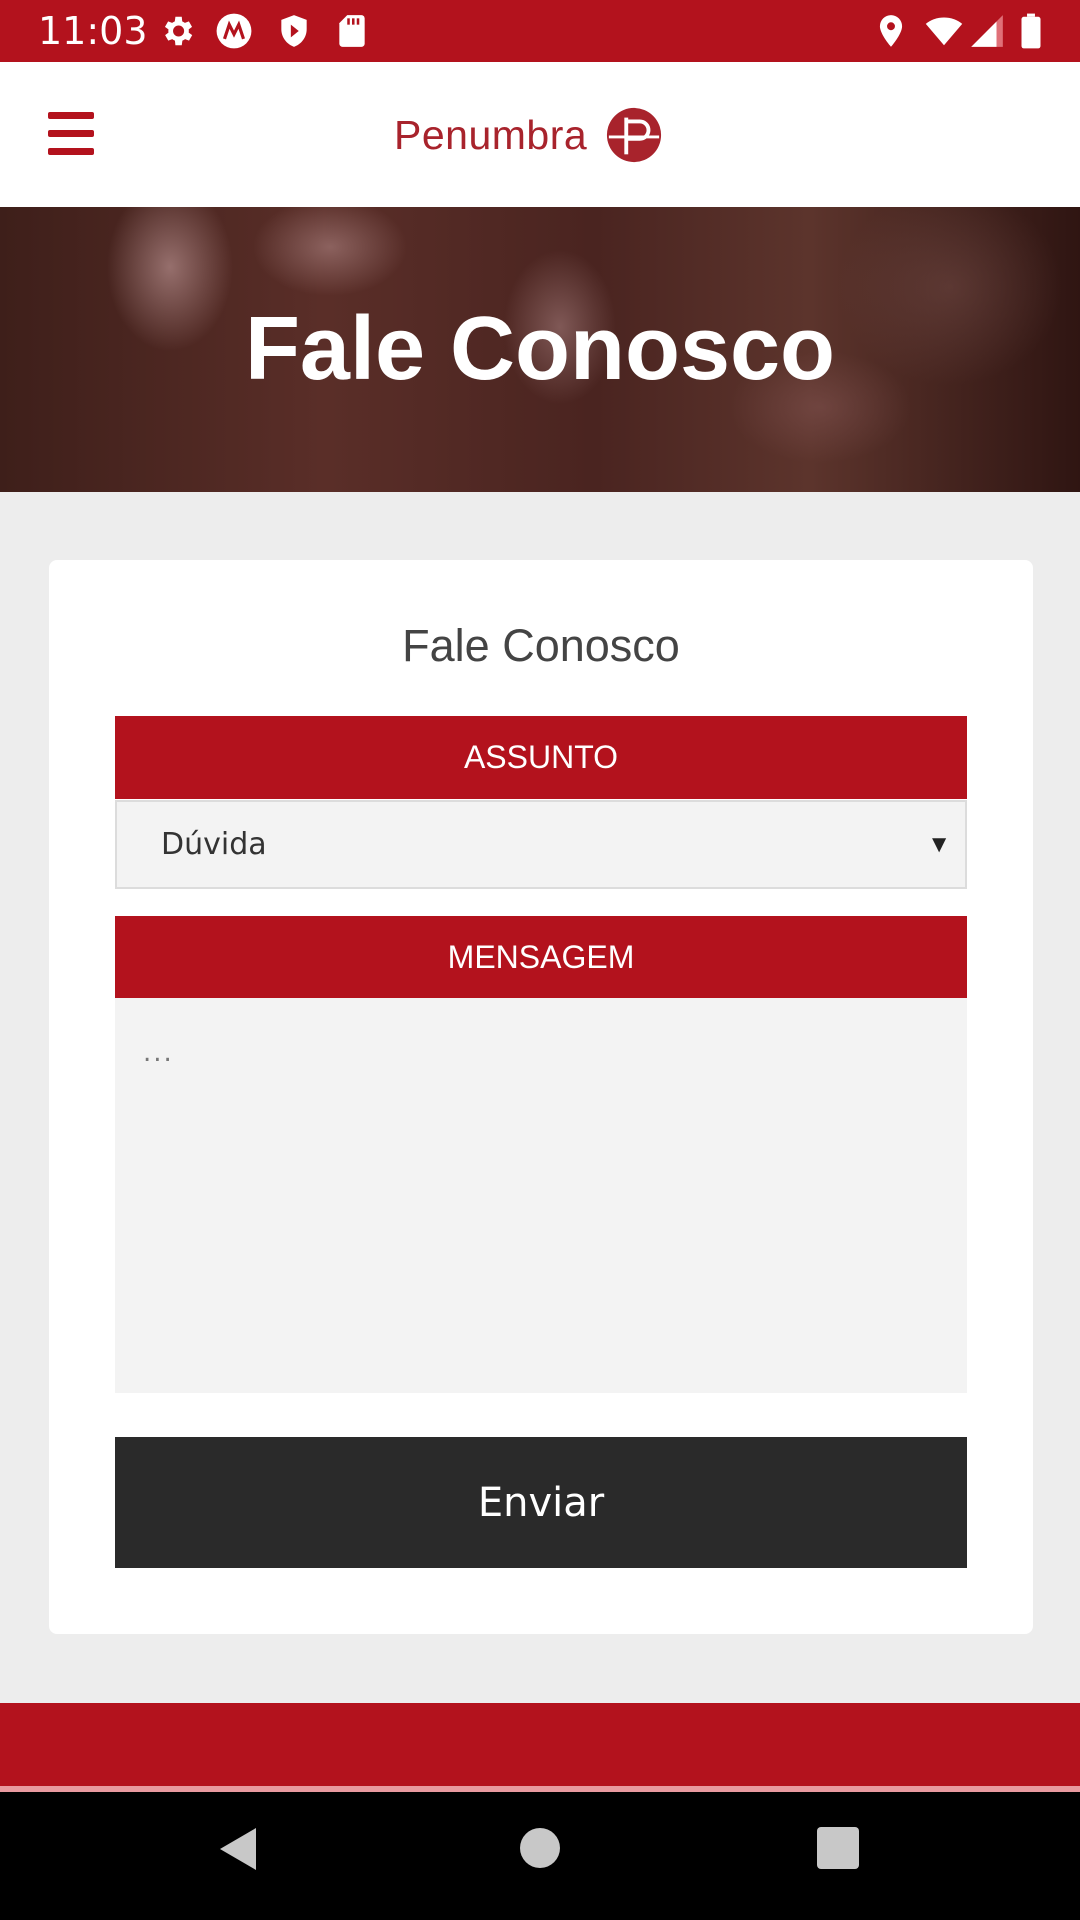  Describe the element at coordinates (541, 844) in the screenshot. I see `subject-select: Dúvida ▼` at that location.